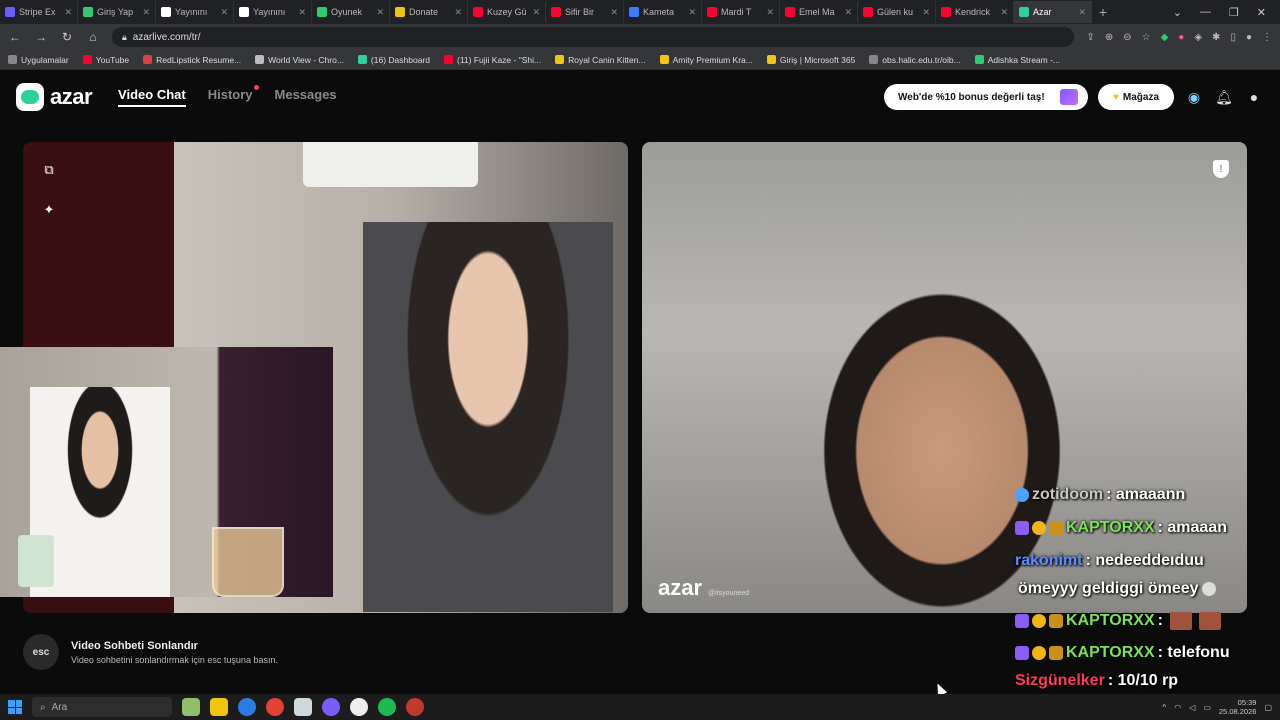  I want to click on nav-history: History, so click(233, 96).